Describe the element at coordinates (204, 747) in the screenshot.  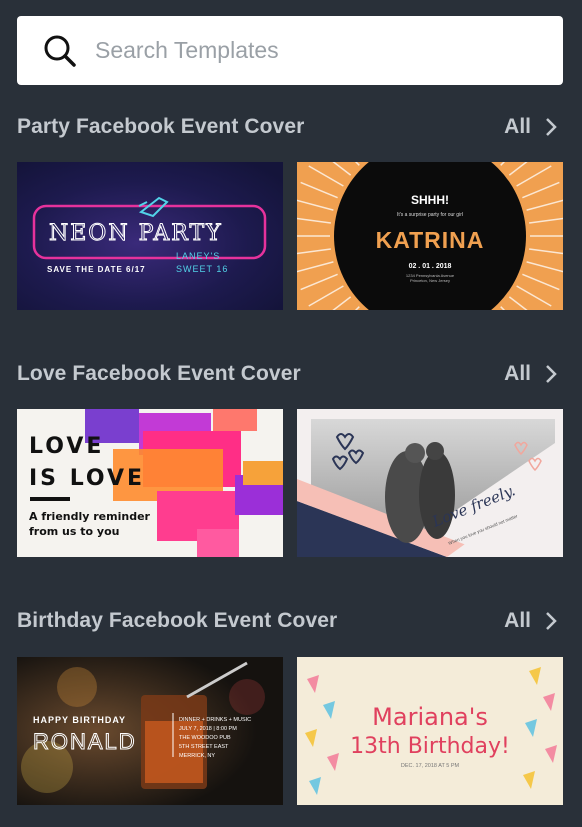
I see `ronald-d4: 5TH STREET EAST` at that location.